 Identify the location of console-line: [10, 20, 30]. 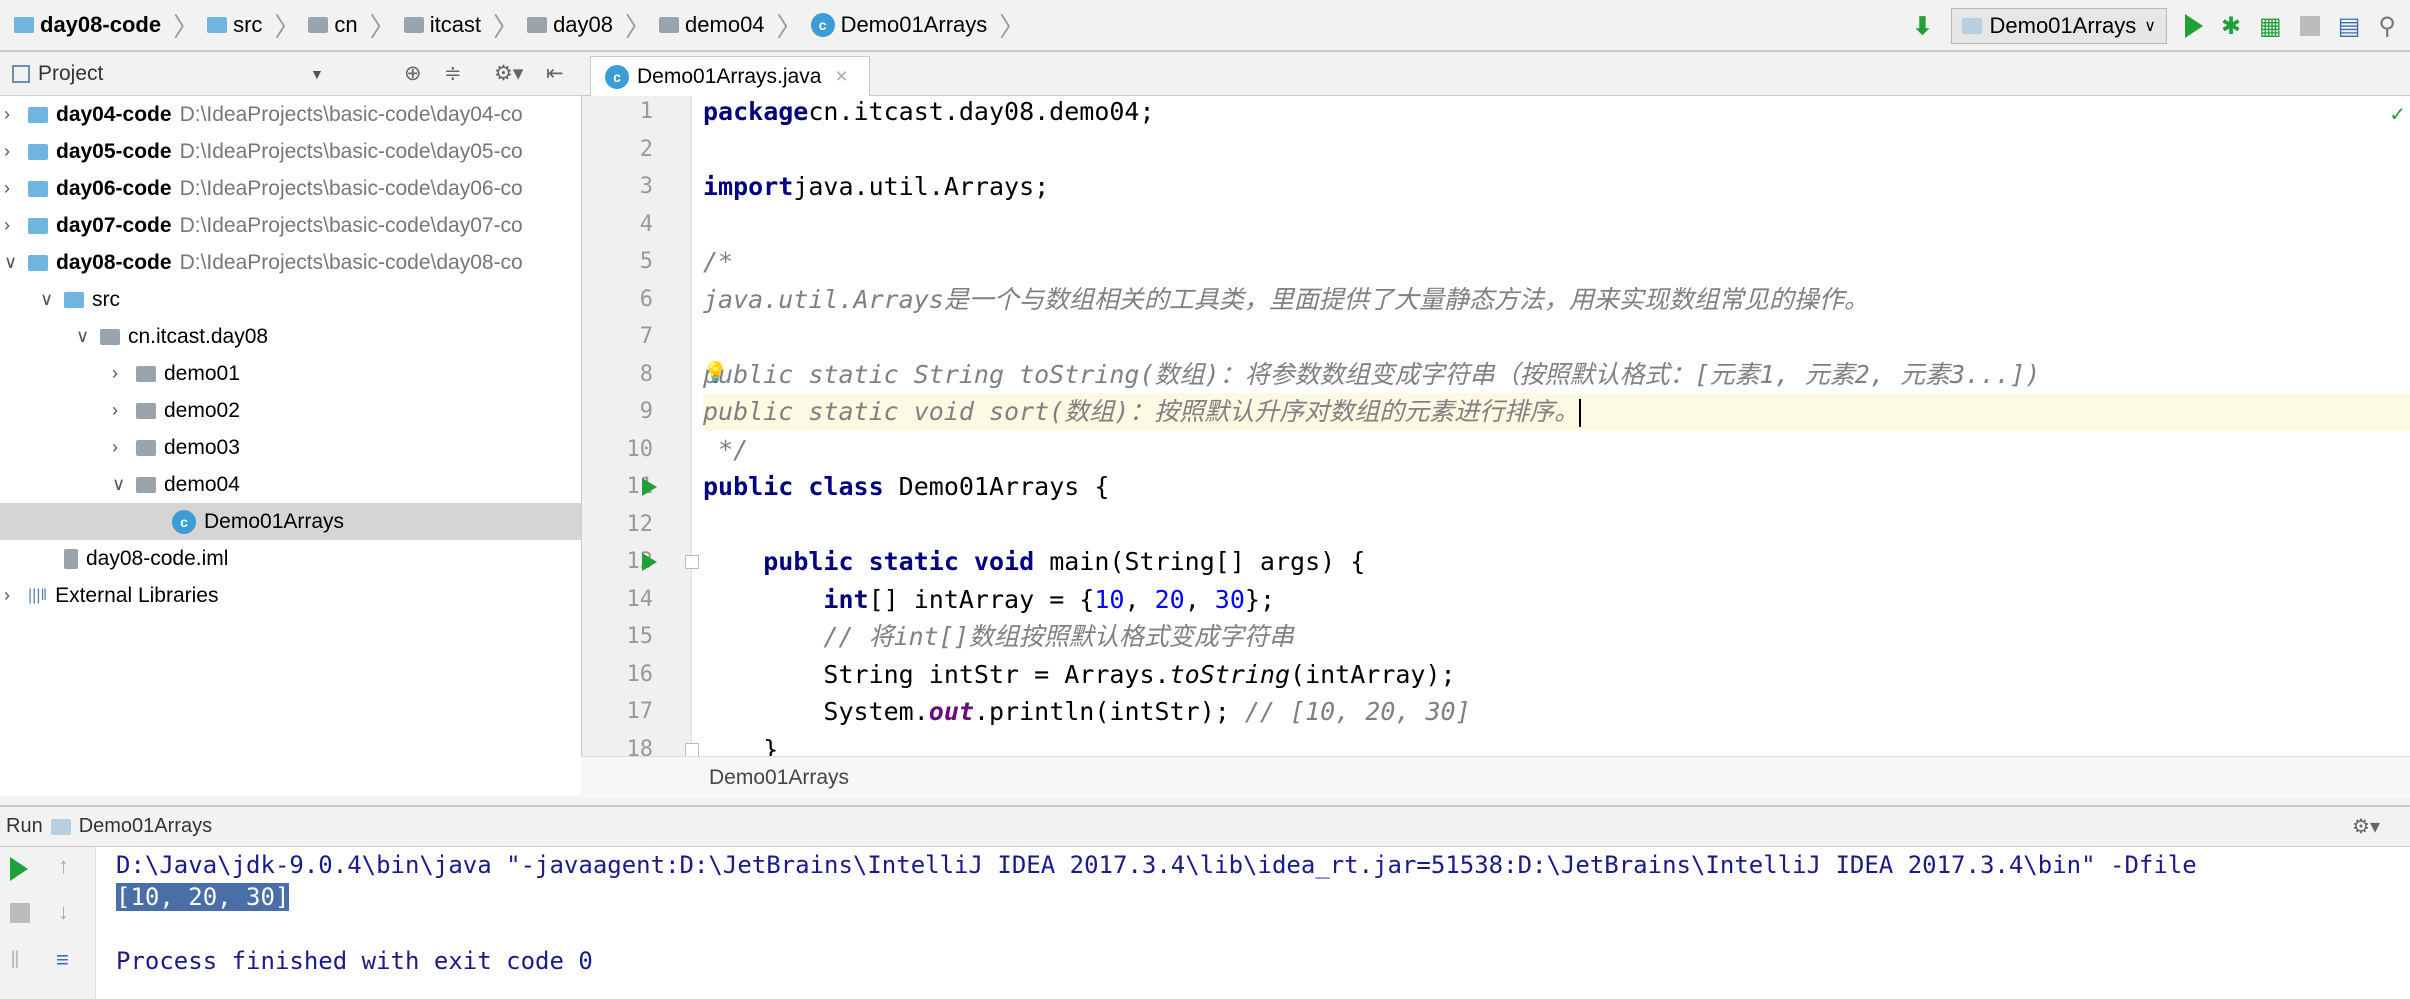
(203, 897).